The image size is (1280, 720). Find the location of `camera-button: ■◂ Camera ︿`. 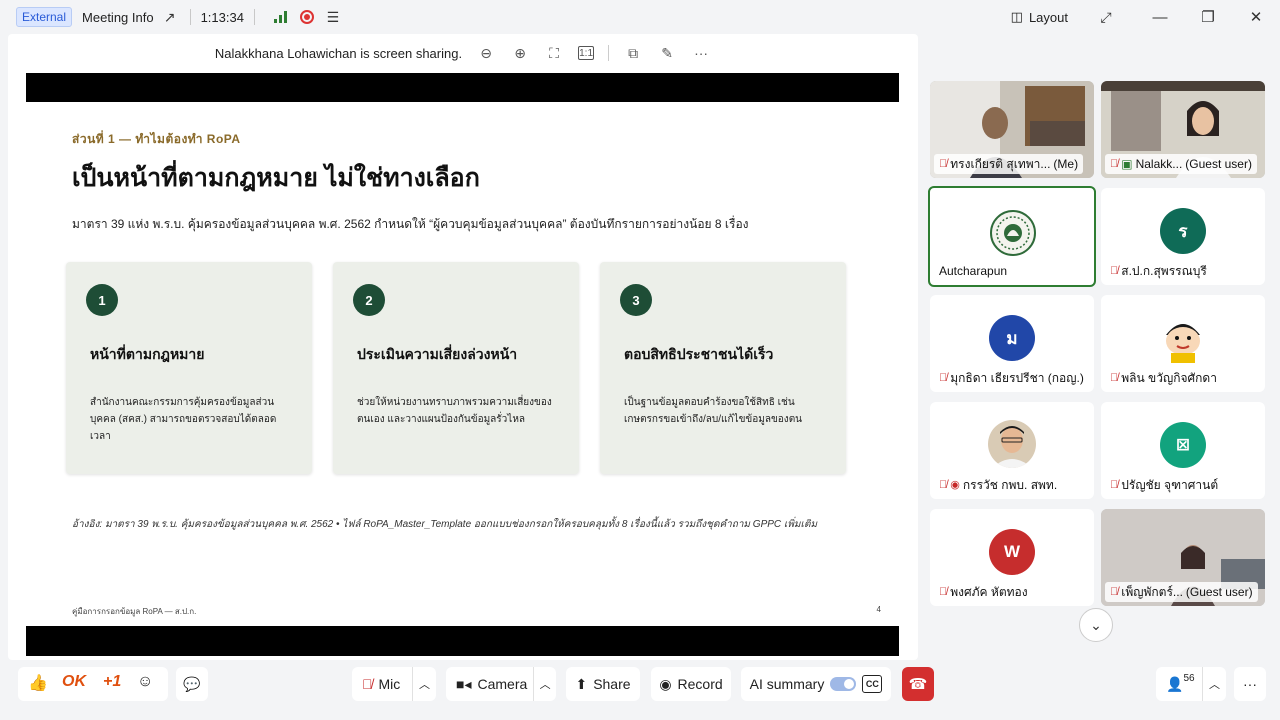

camera-button: ■◂ Camera ︿ is located at coordinates (501, 684).